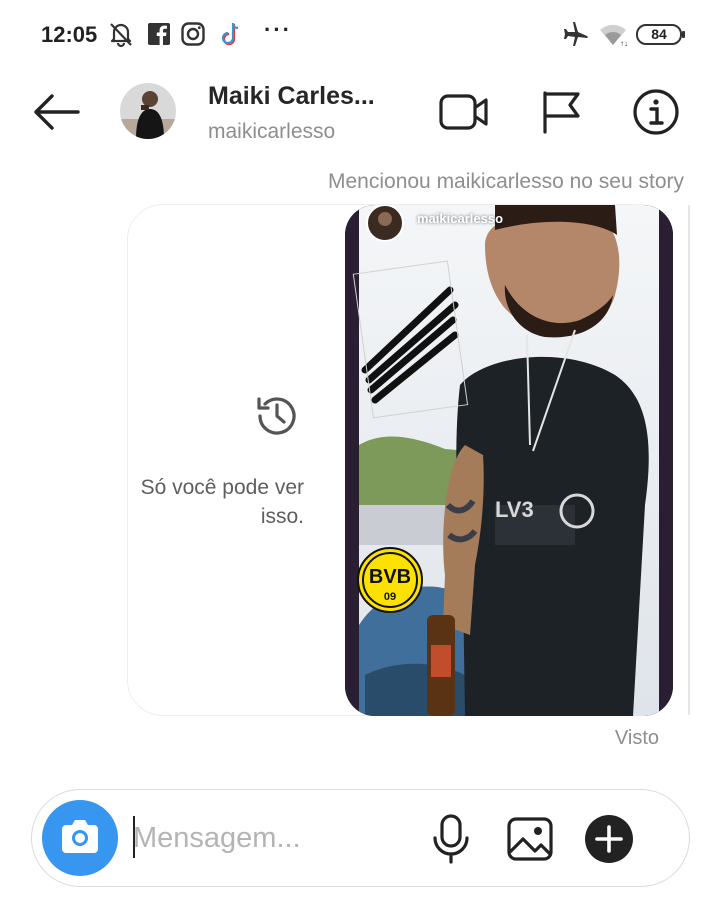  Describe the element at coordinates (230, 34) in the screenshot. I see `tiktok-icon` at that location.